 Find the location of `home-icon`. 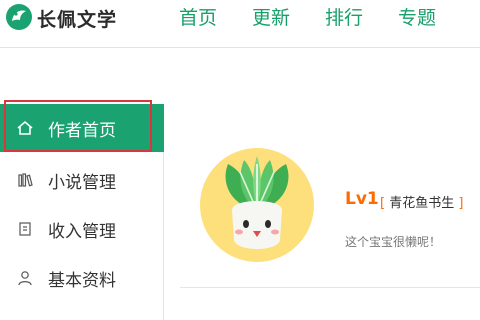

home-icon is located at coordinates (25, 127).